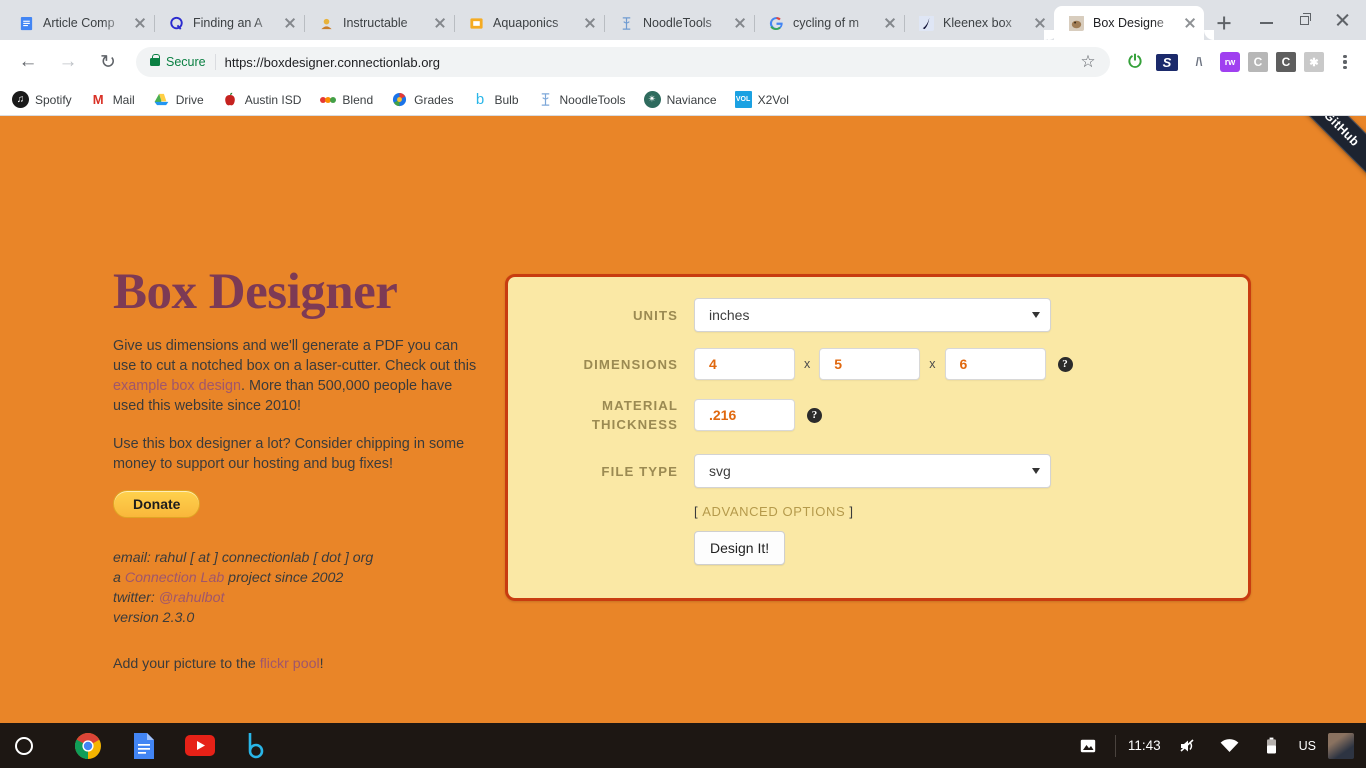 The height and width of the screenshot is (768, 1366). I want to click on forward-arrow-icon: →, so click(68, 62).